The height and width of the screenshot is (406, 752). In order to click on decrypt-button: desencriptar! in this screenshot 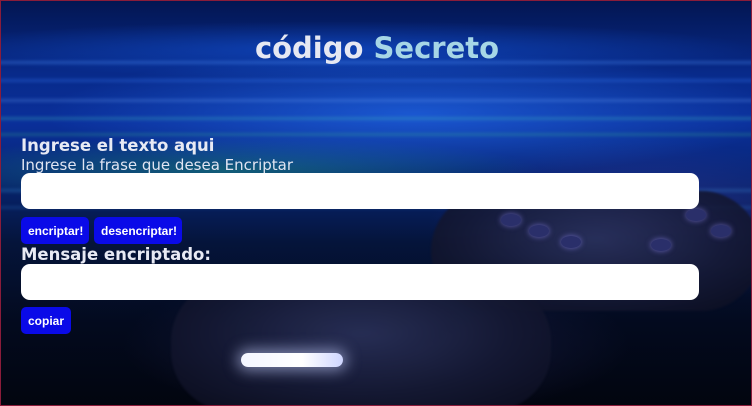, I will do `click(138, 230)`.